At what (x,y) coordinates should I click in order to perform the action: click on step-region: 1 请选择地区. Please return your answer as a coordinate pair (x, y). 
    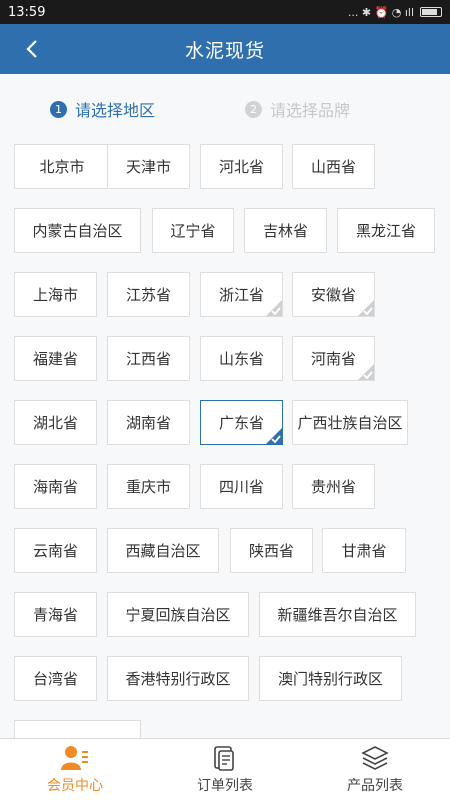
    Looking at the image, I should click on (102, 109).